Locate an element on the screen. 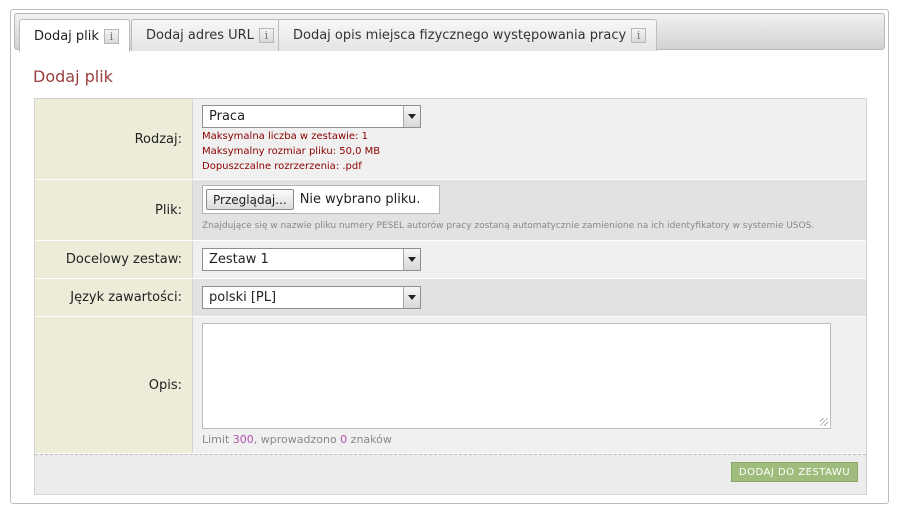 This screenshot has height=512, width=901. target-set-select-value: Zestaw 1 is located at coordinates (239, 259).